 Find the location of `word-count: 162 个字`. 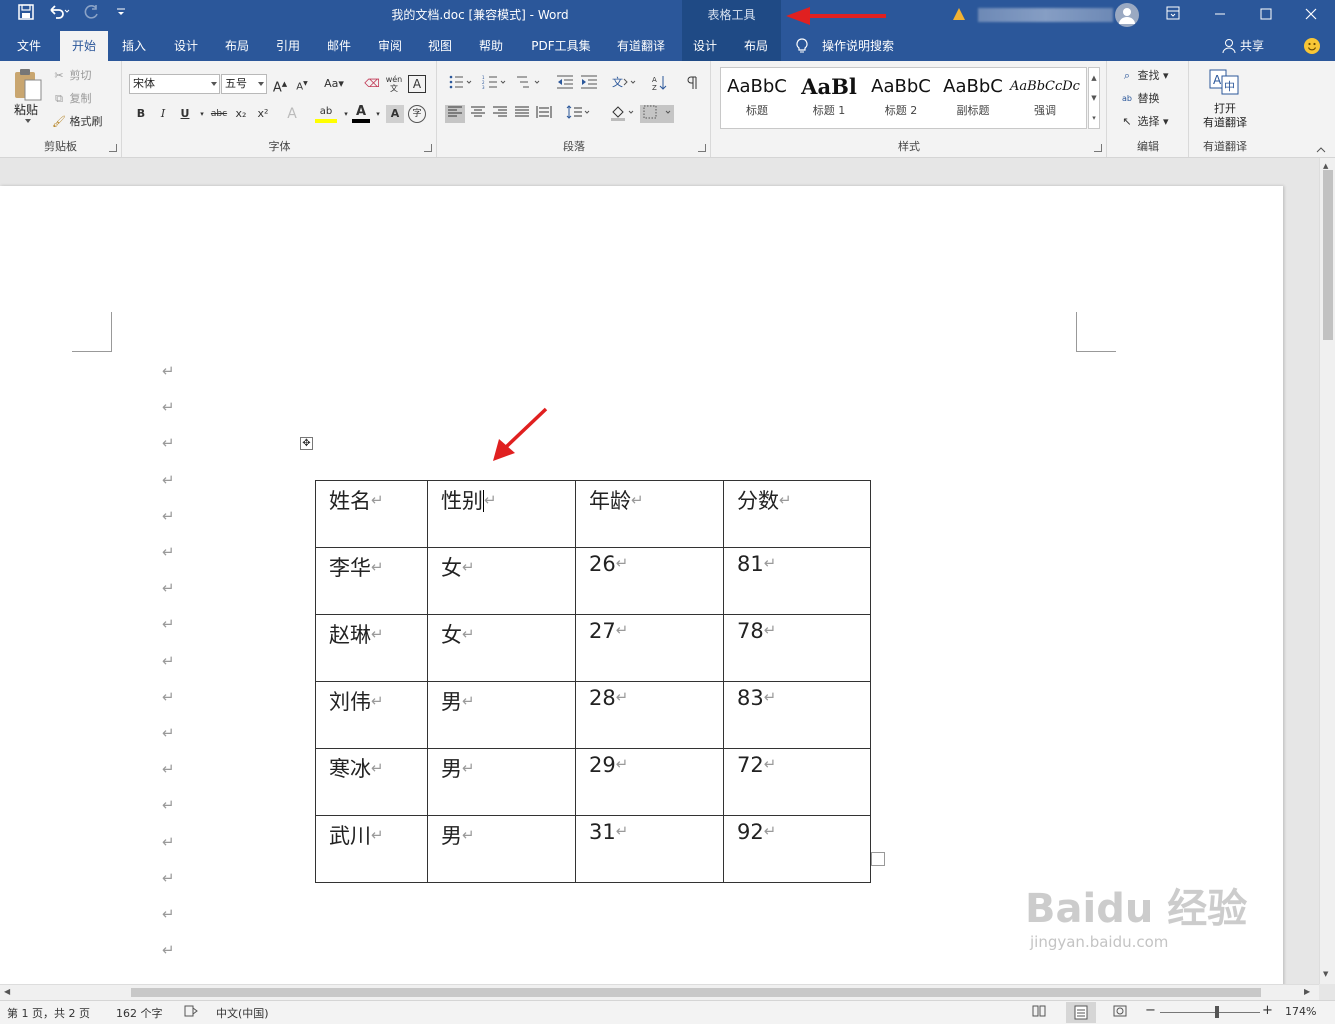

word-count: 162 个字 is located at coordinates (139, 1013).